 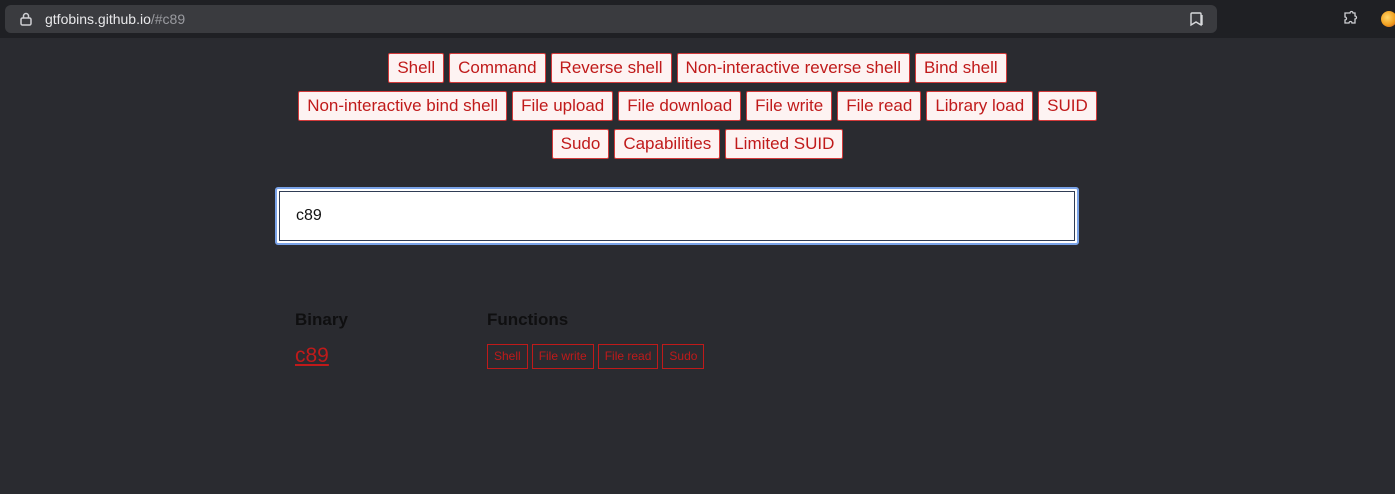 What do you see at coordinates (1197, 19) in the screenshot?
I see `reader-mode-icon` at bounding box center [1197, 19].